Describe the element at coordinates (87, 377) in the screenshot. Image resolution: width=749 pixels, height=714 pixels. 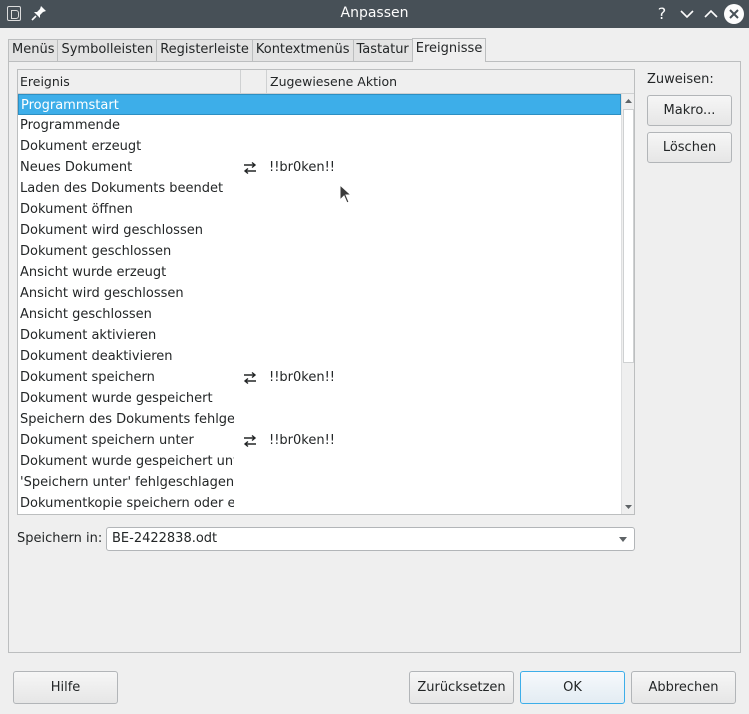
I see `event-name: Dokument speichern` at that location.